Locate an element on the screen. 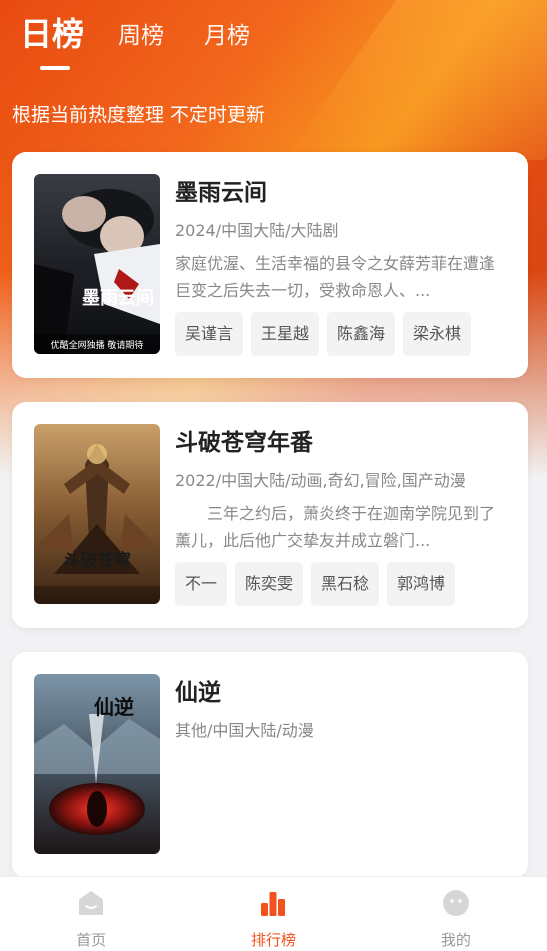 Image resolution: width=547 pixels, height=951 pixels. cast-chips: 不一 陈奕雯 黑石稔 郭鸿博 is located at coordinates (342, 584).